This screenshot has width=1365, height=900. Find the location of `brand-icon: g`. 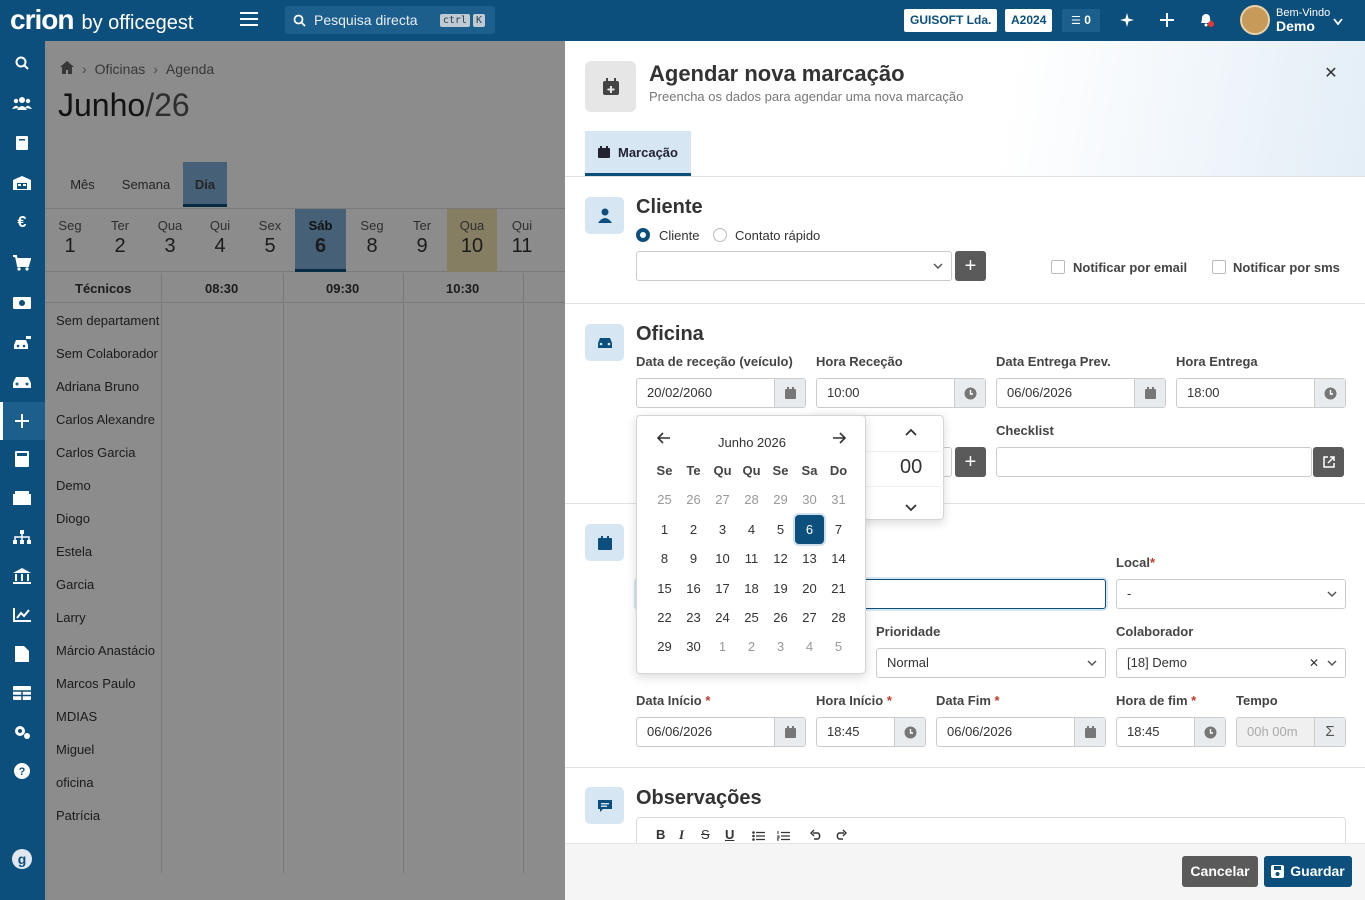

brand-icon: g is located at coordinates (22, 859).